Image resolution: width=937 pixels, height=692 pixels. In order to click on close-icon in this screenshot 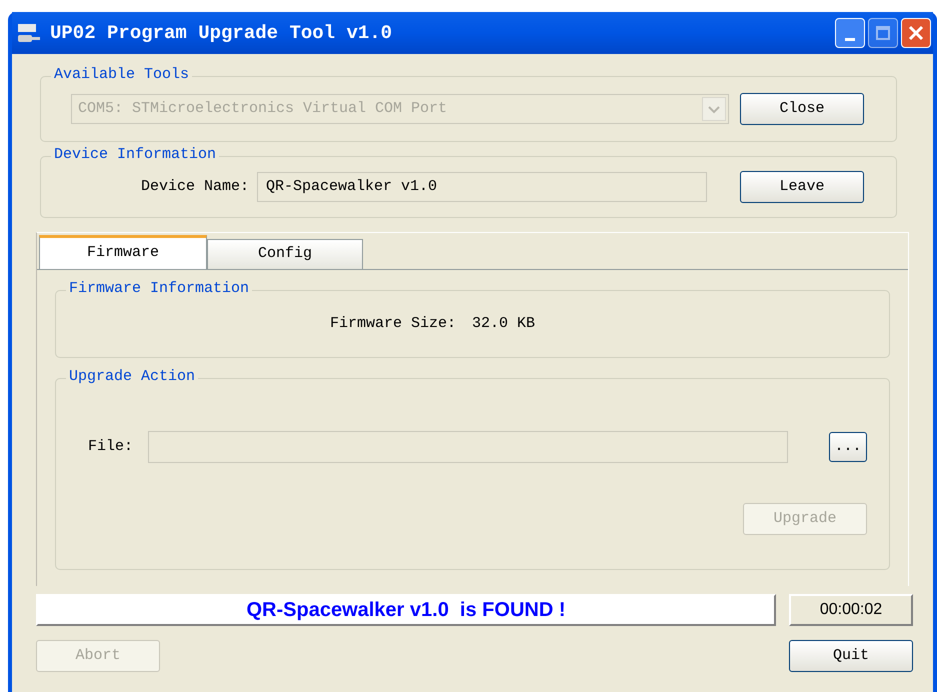, I will do `click(916, 33)`.